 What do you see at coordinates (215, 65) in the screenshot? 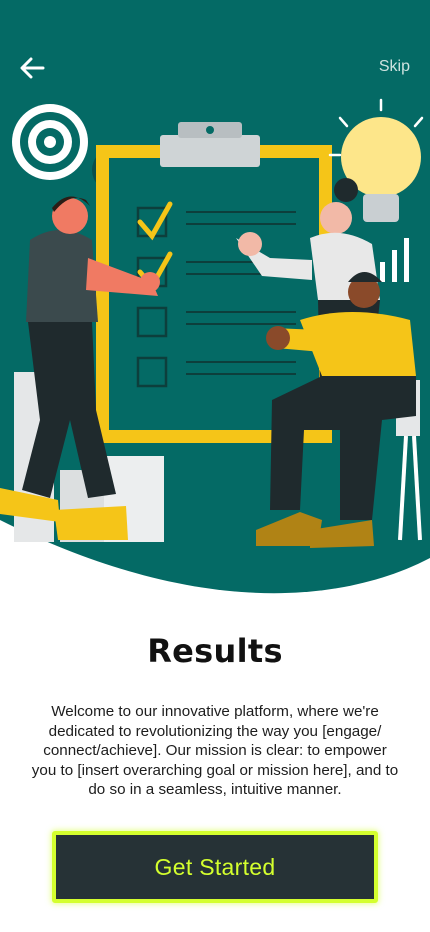
I see `top-bar: Skip` at bounding box center [215, 65].